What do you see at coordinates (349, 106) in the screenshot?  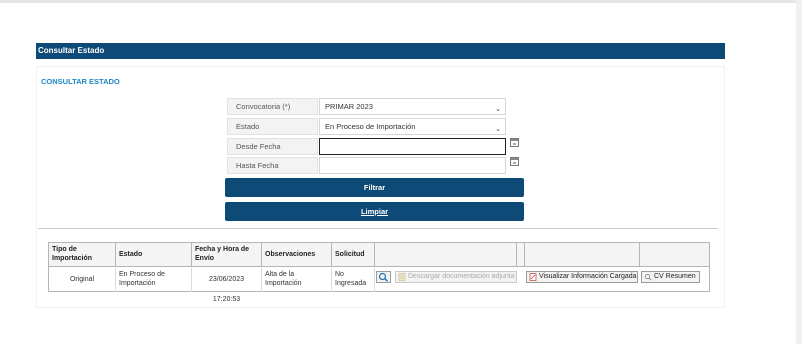 I see `convocatoria-value: PRIMAR 2023` at bounding box center [349, 106].